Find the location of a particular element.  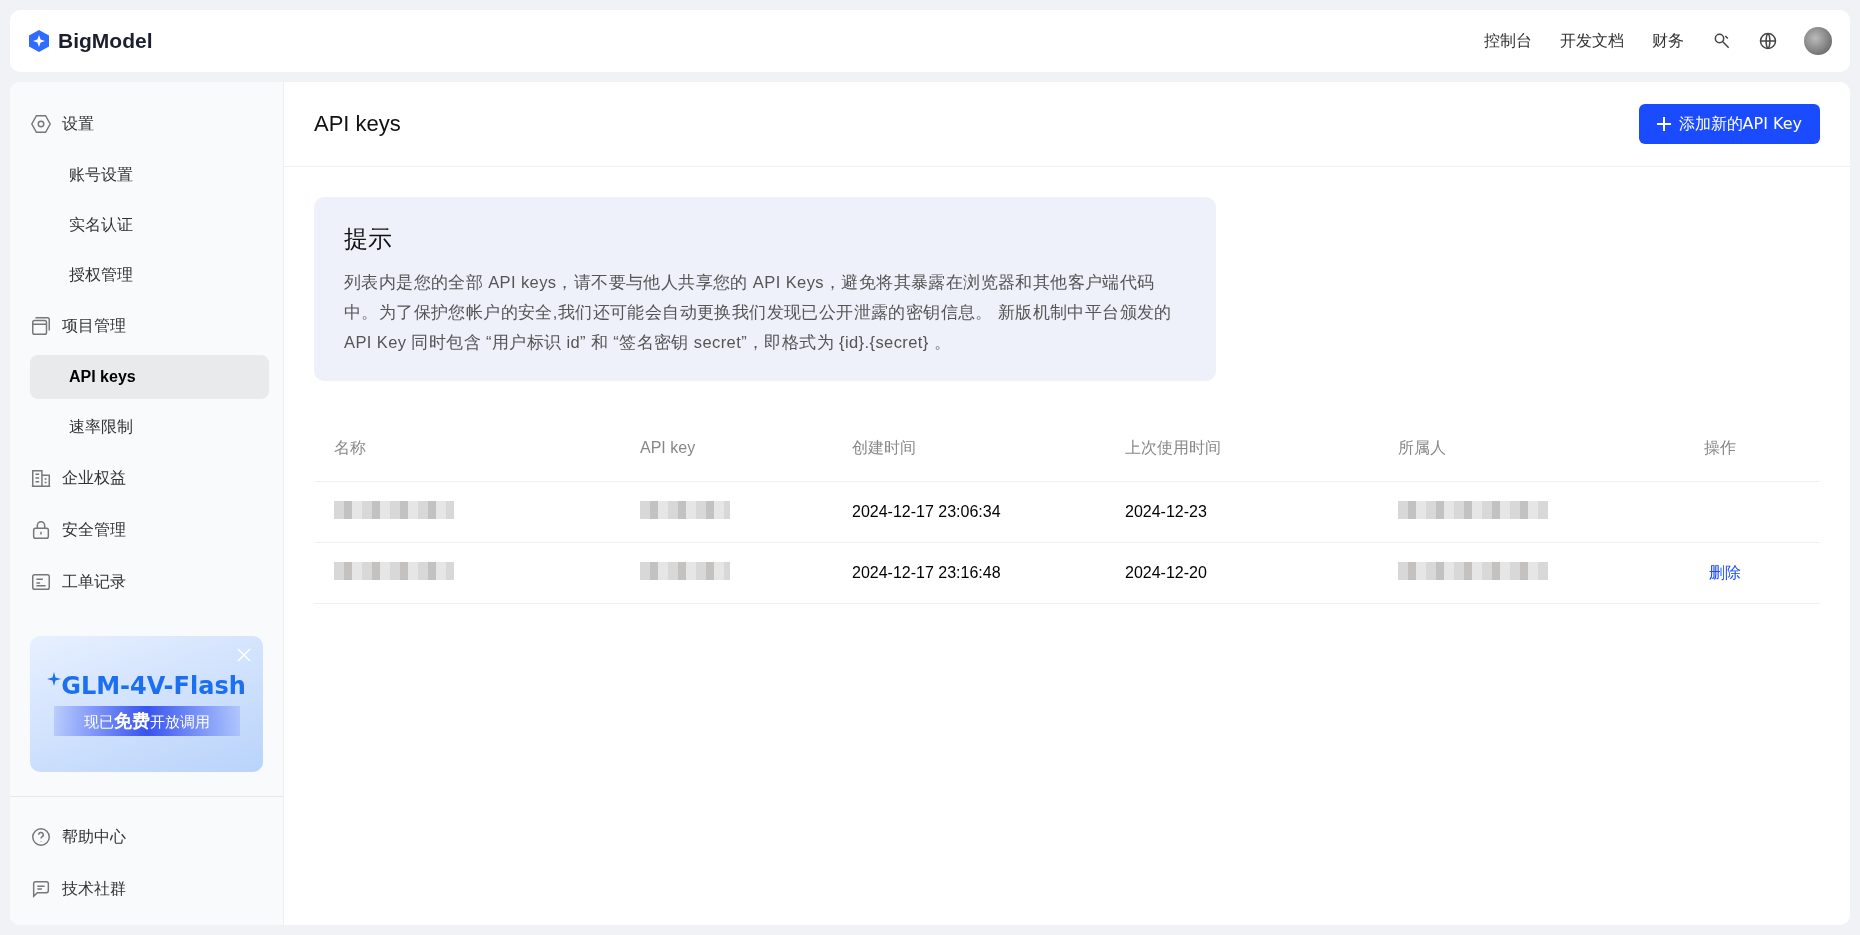

sidebar-subitem: 账号设置 is located at coordinates (149, 175).